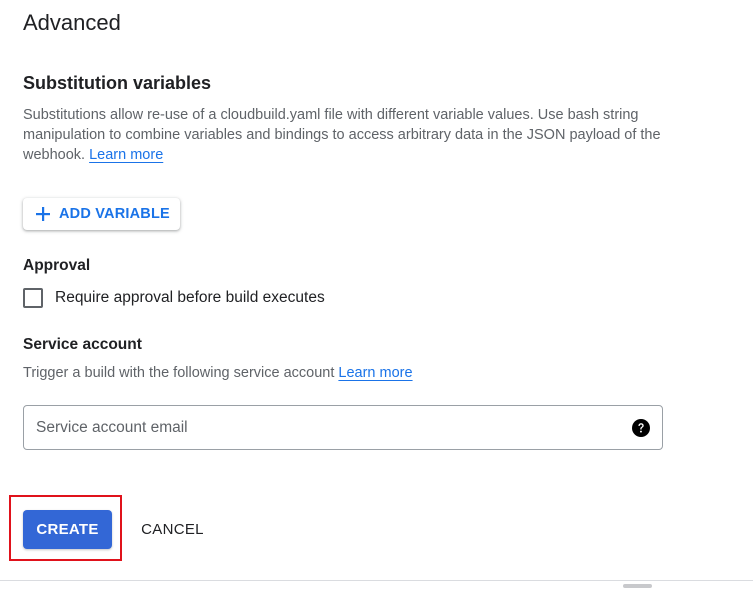 The image size is (753, 593). What do you see at coordinates (57, 265) in the screenshot?
I see `approval-heading: Approval` at bounding box center [57, 265].